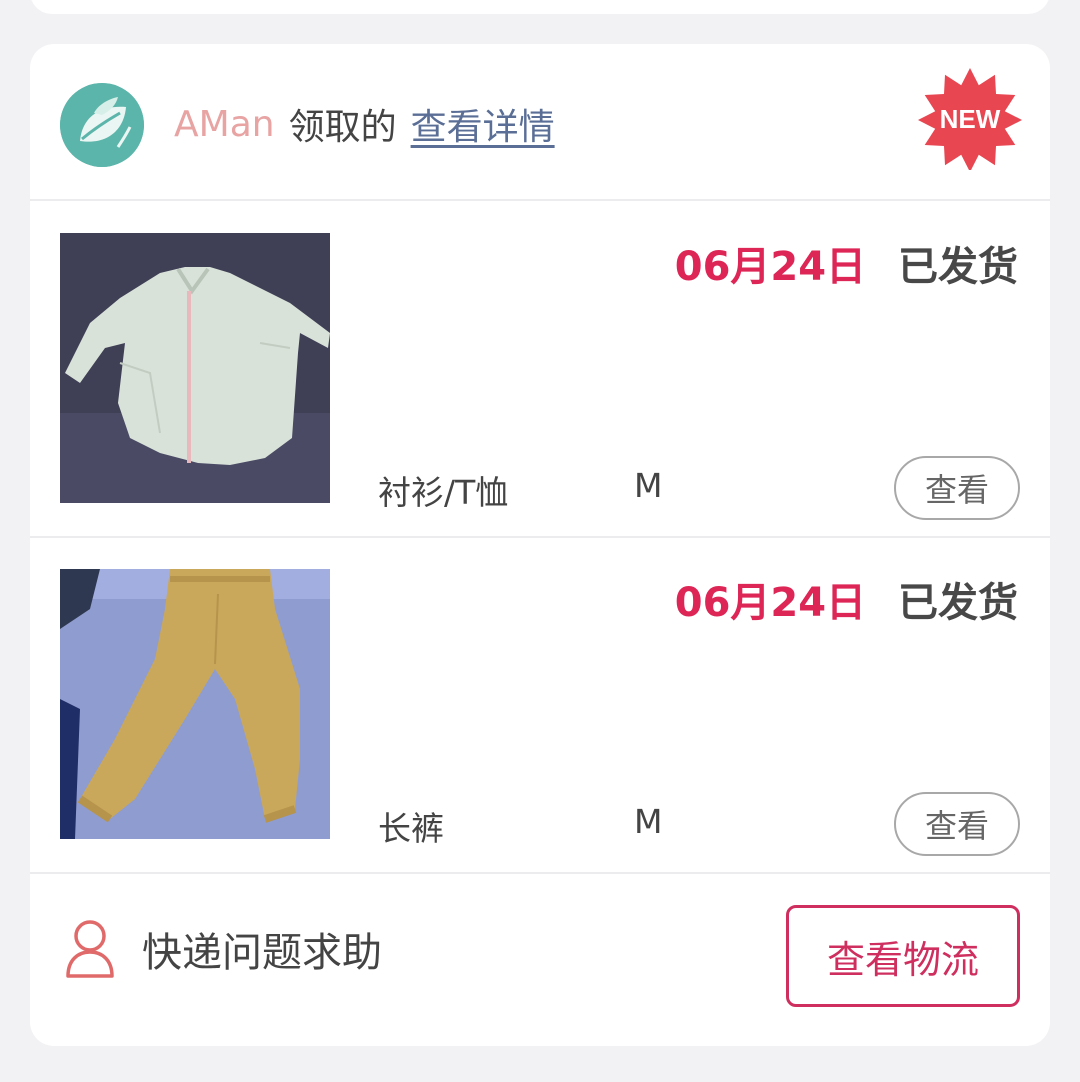 This screenshot has height=1082, width=1080. What do you see at coordinates (262, 953) in the screenshot?
I see `help-label: 快递问题求助` at bounding box center [262, 953].